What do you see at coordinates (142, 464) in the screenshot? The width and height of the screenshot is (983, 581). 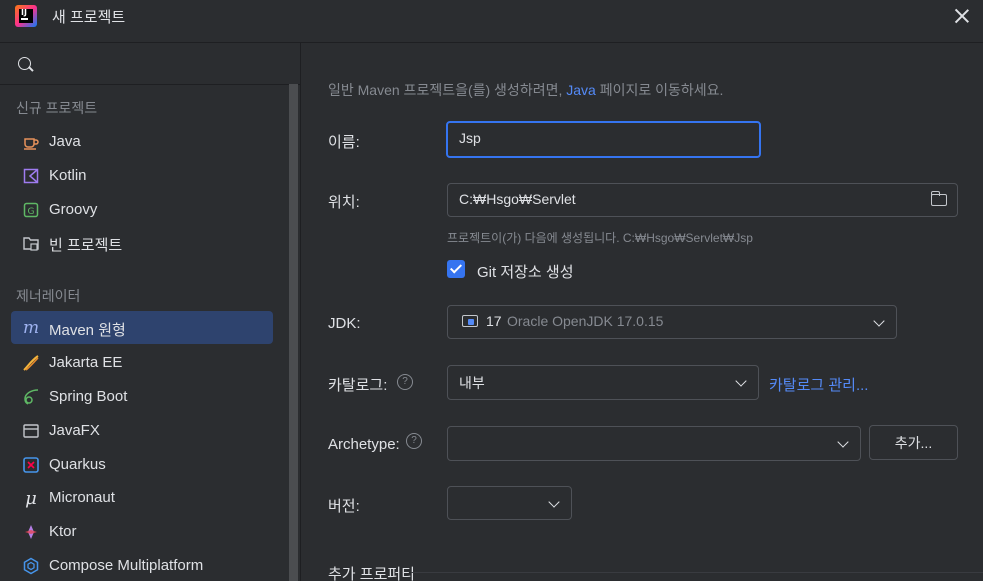 I see `sidebar-item-quarkus: Quarkus` at bounding box center [142, 464].